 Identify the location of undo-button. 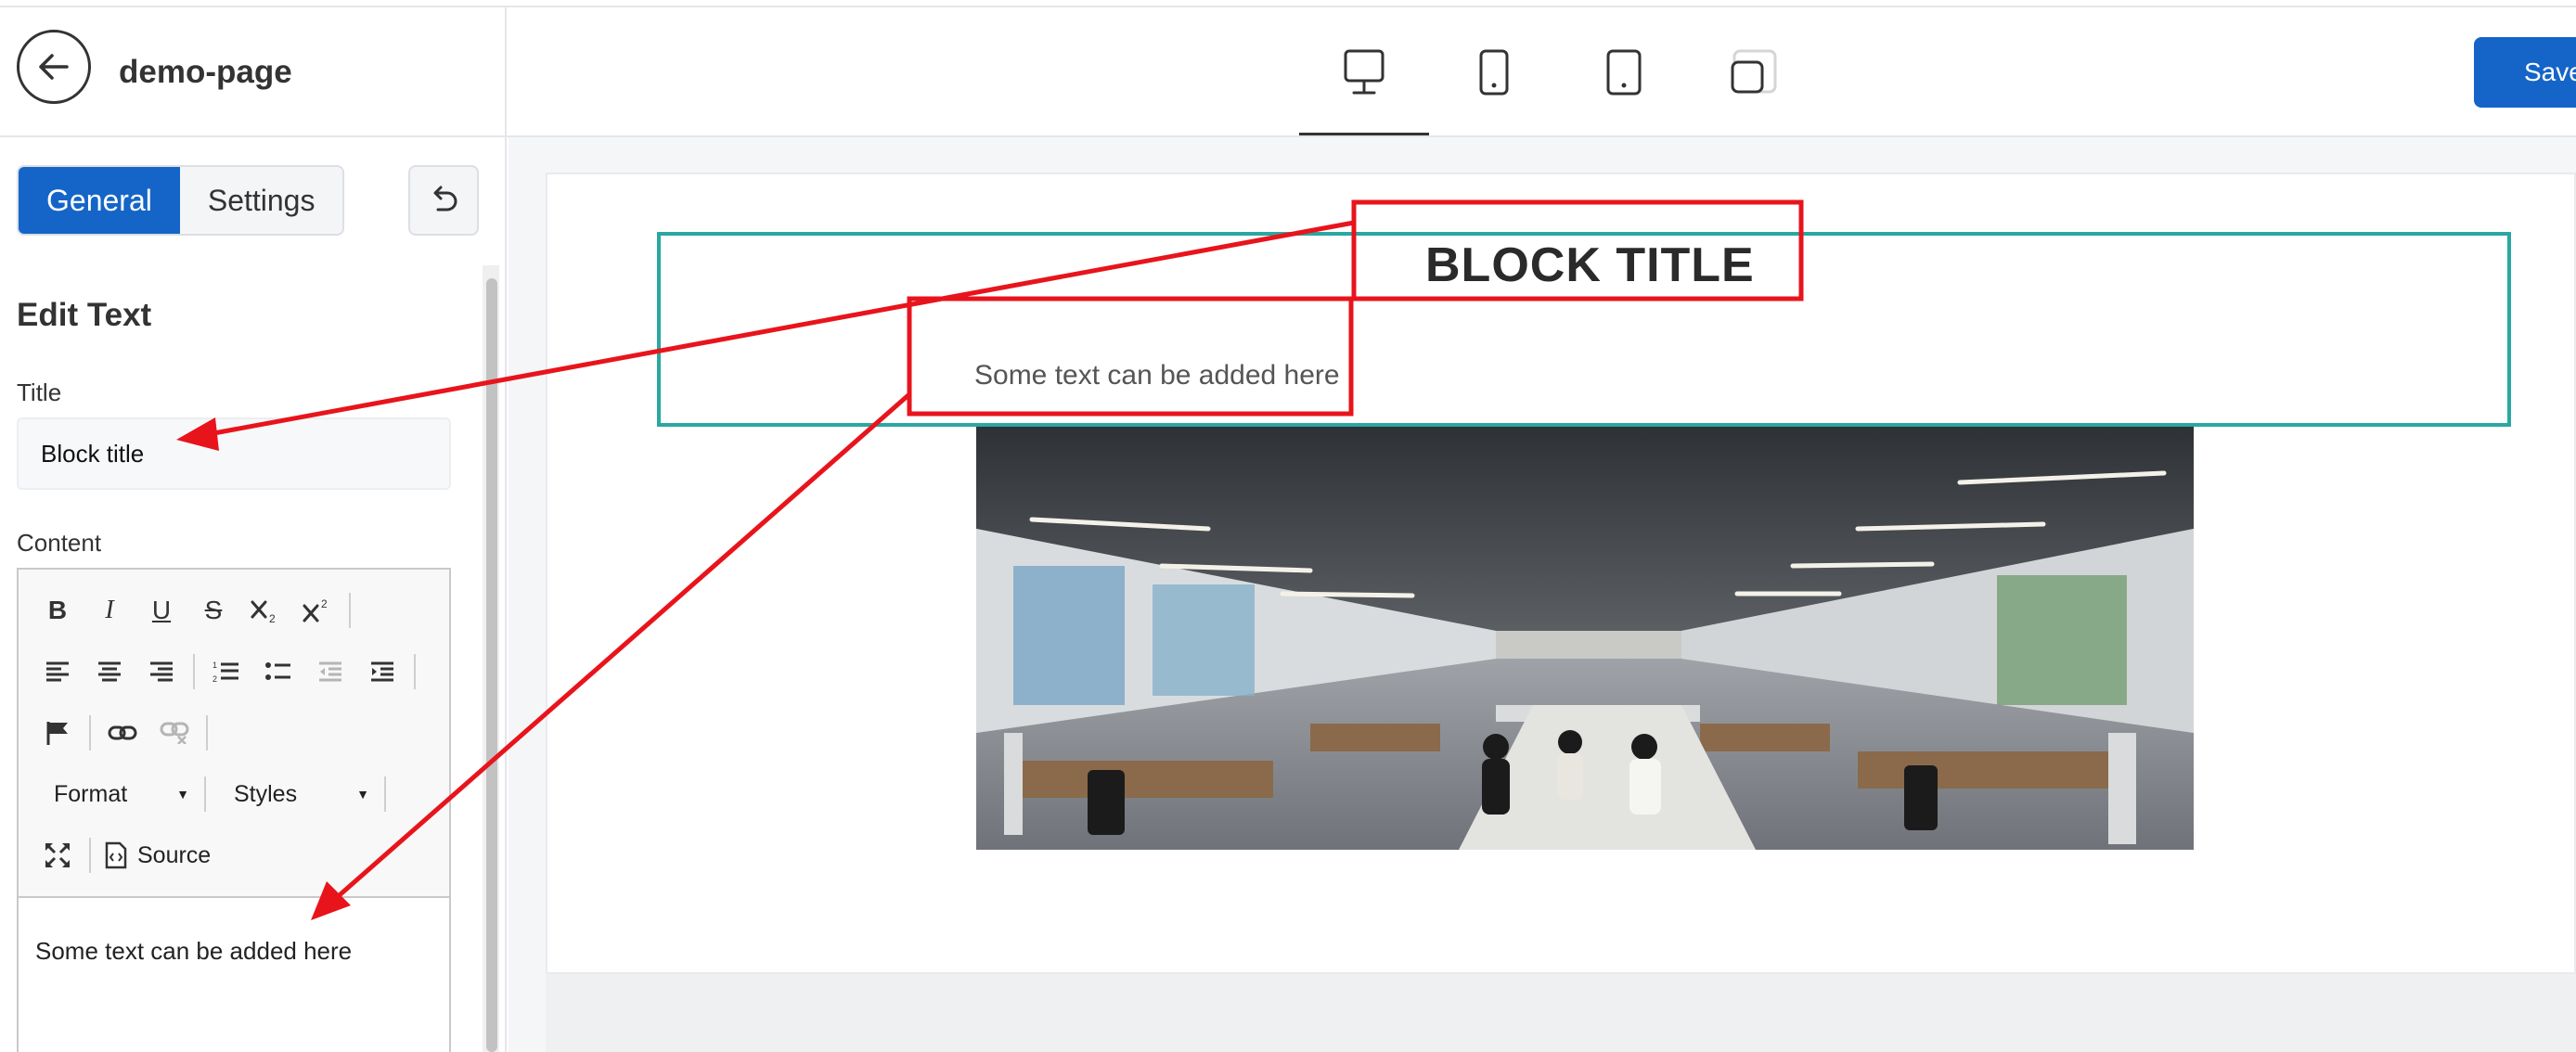
(443, 200).